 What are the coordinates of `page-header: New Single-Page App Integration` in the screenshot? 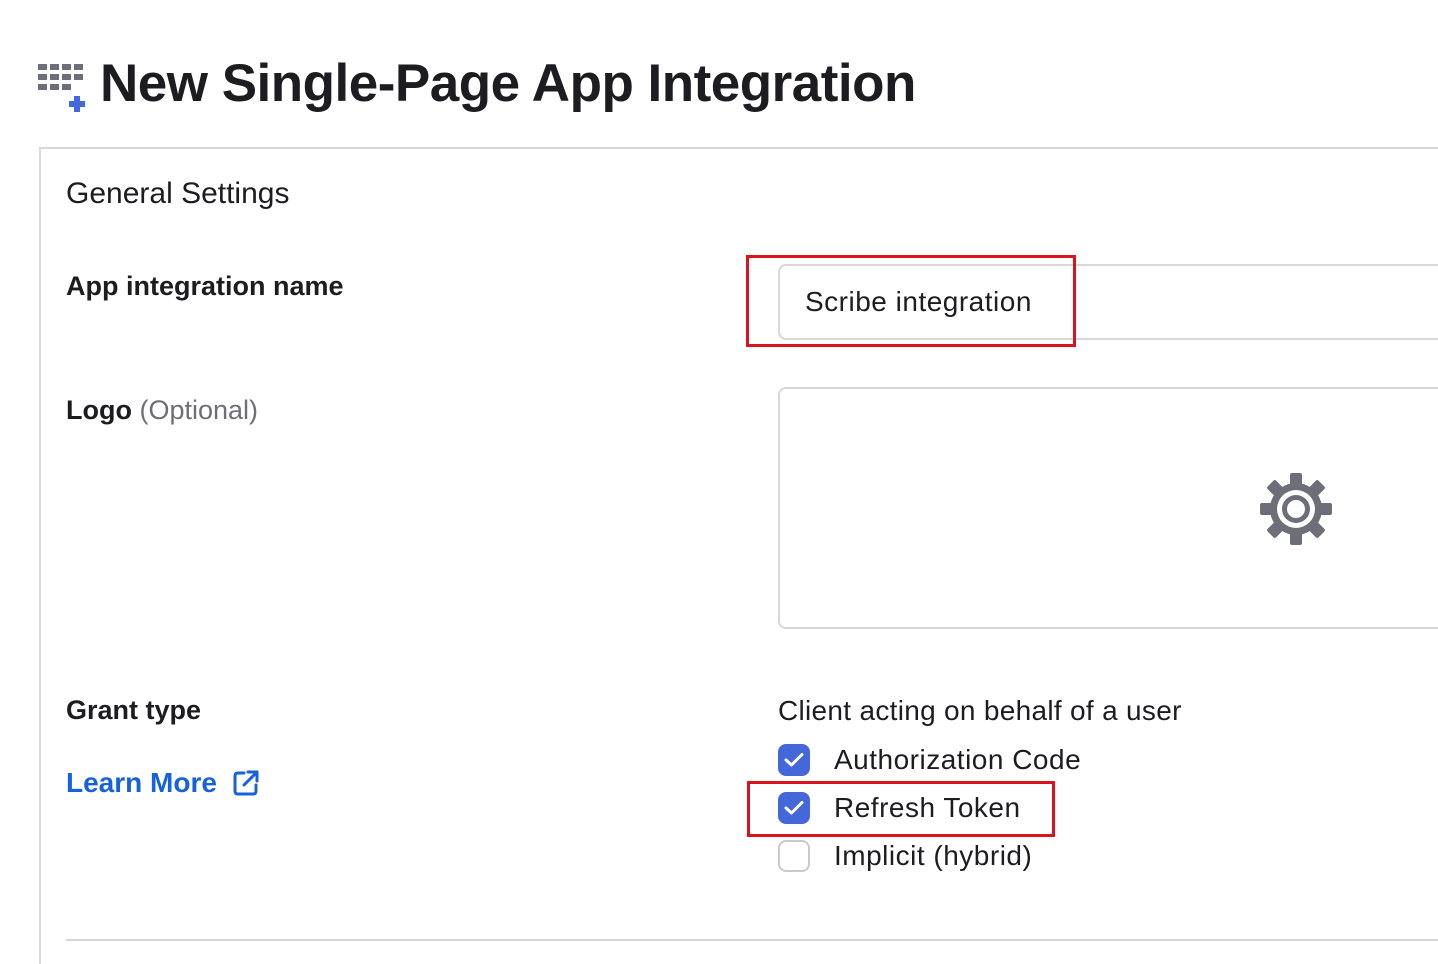 It's located at (477, 83).